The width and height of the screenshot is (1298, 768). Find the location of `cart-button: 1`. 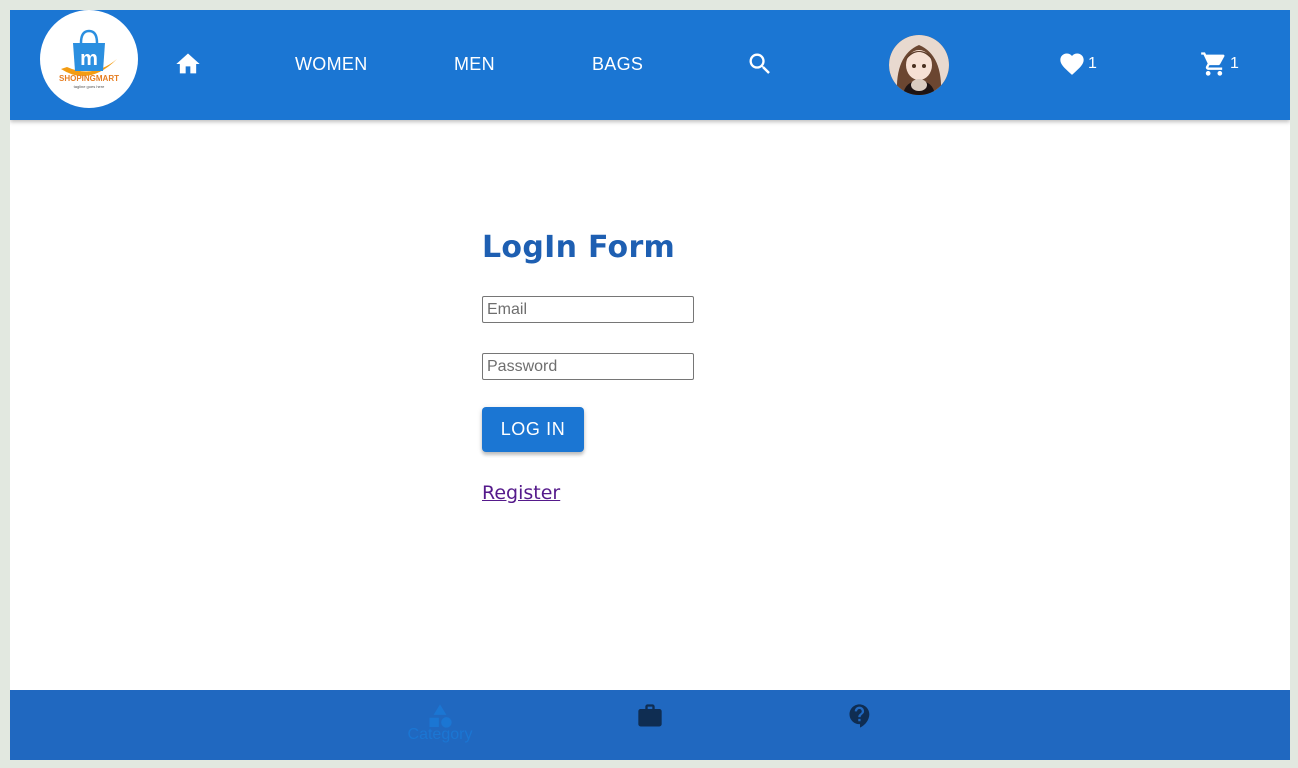

cart-button: 1 is located at coordinates (1219, 64).